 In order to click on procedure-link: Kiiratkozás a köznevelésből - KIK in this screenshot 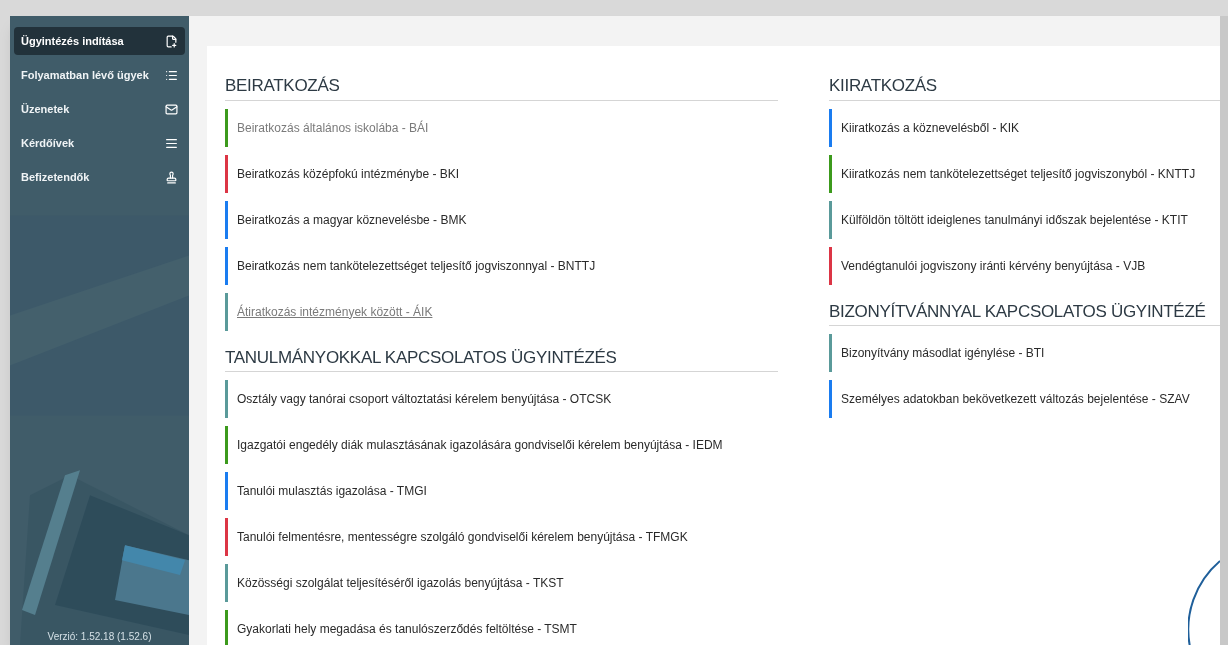, I will do `click(930, 127)`.